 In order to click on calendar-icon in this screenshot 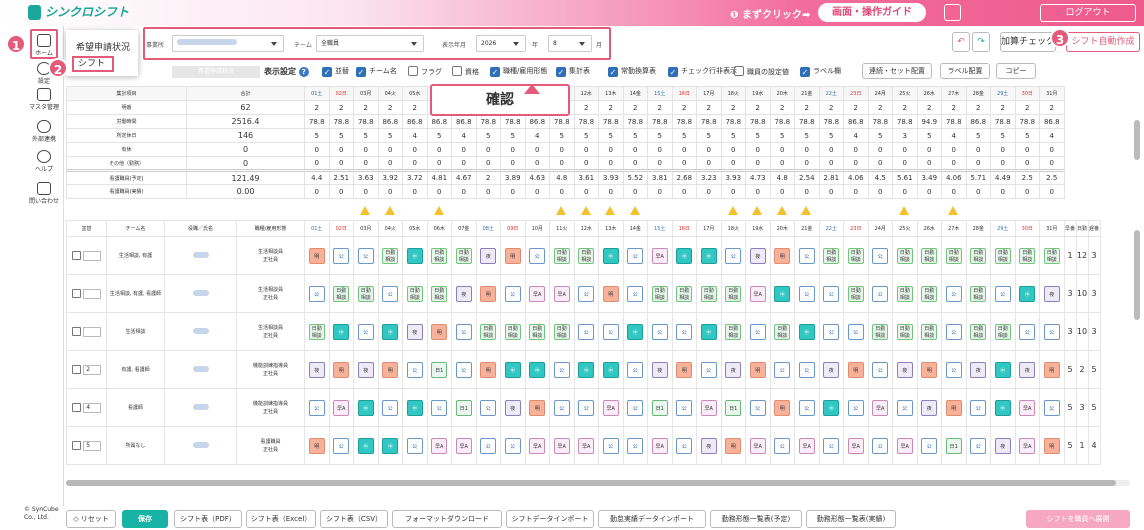, I will do `click(952, 12)`.